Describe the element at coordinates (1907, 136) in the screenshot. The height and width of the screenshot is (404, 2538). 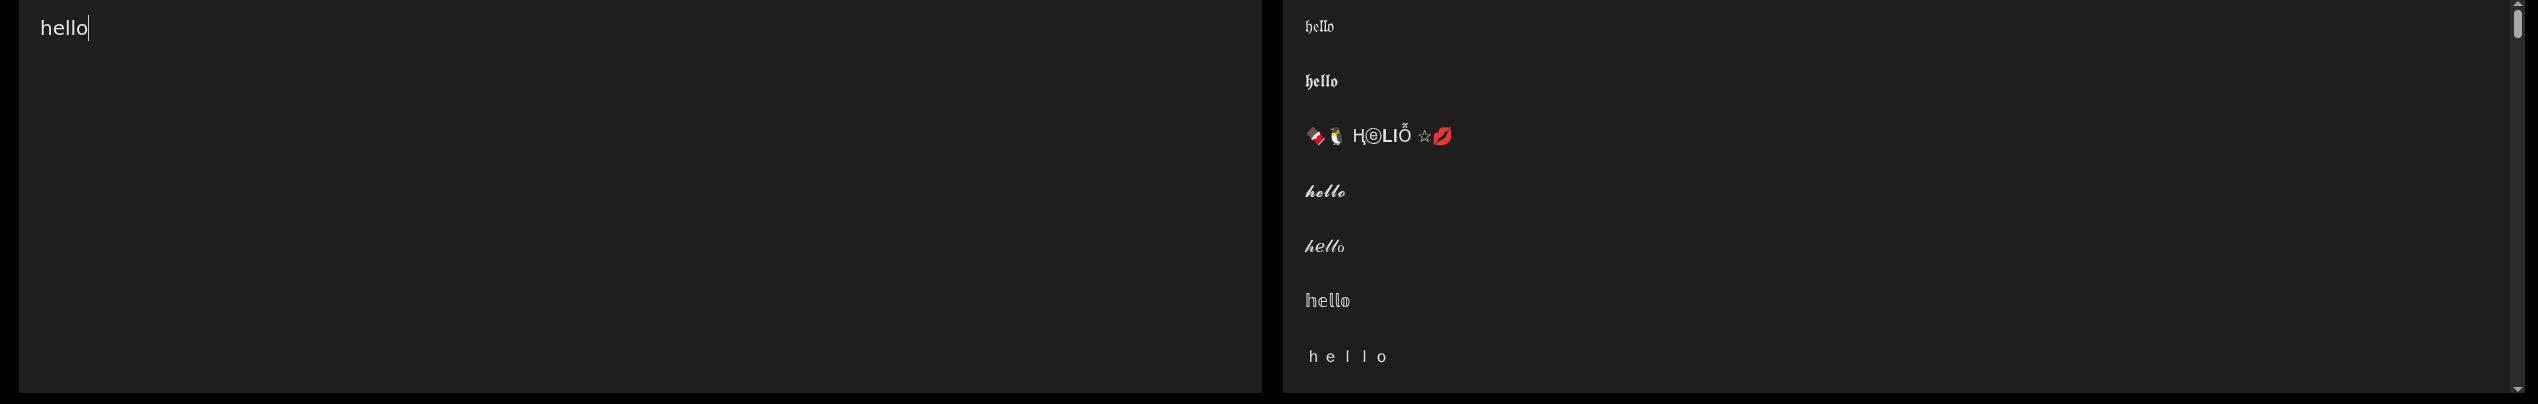
I see `styled-text: 🍫🐧 Ⱨⓔ𝐋𝐥Ỗ ☆💋` at that location.